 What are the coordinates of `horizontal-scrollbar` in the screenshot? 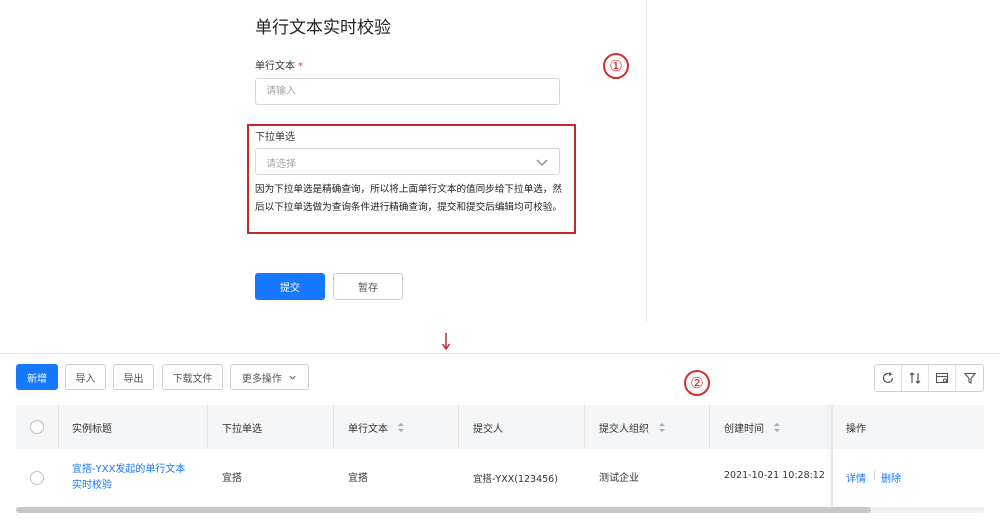 It's located at (443, 510).